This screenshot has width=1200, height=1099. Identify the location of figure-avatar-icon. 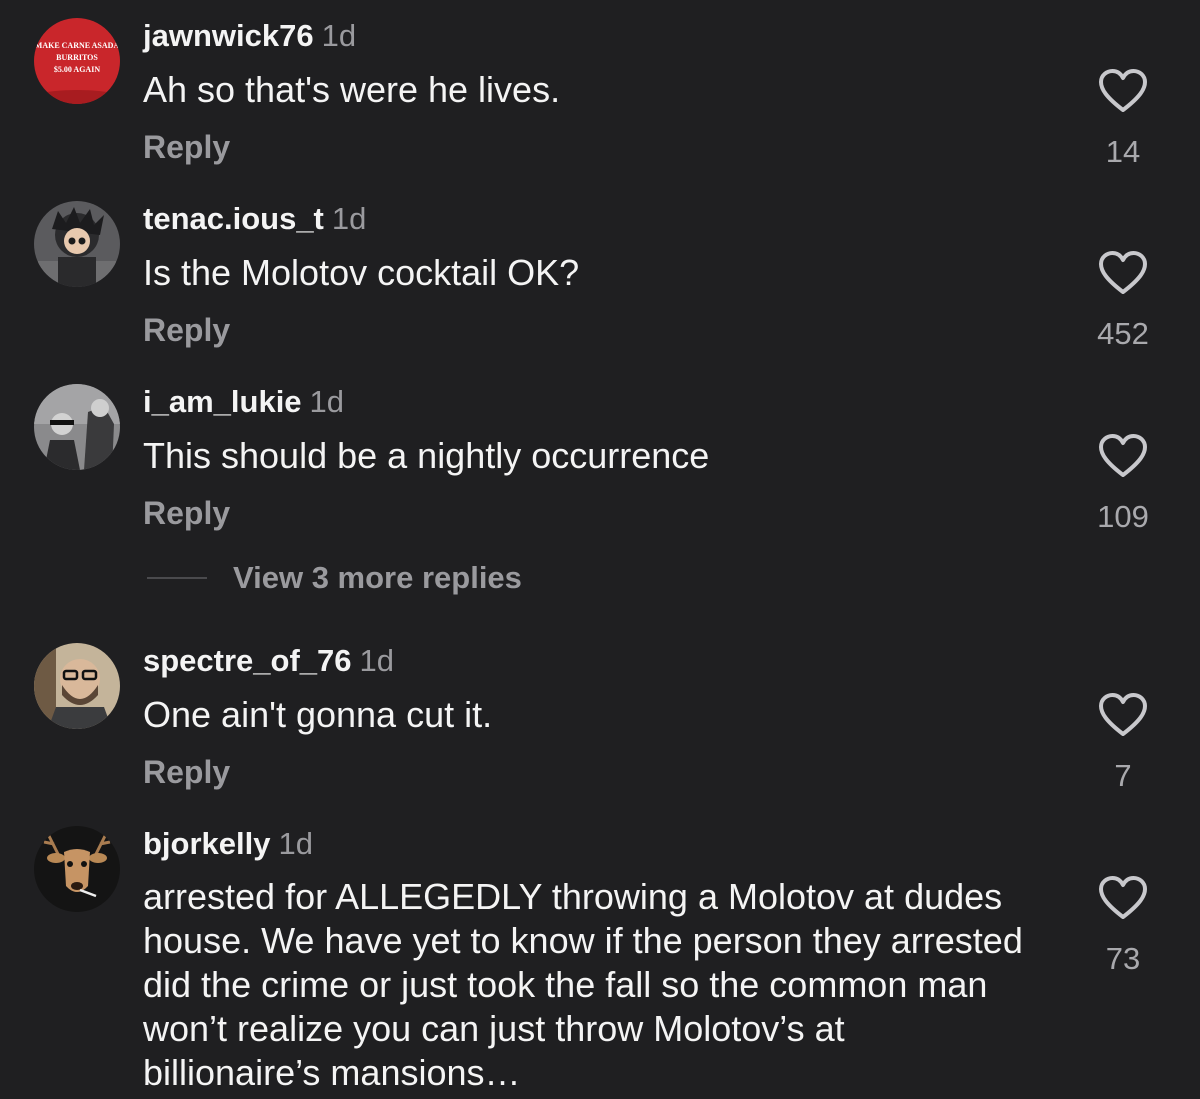
(77, 244).